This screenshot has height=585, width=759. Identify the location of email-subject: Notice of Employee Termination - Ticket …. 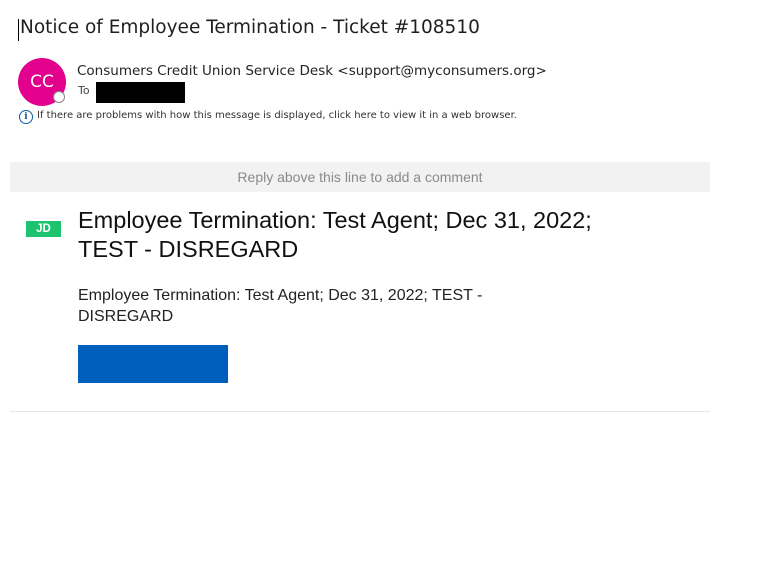
(250, 27).